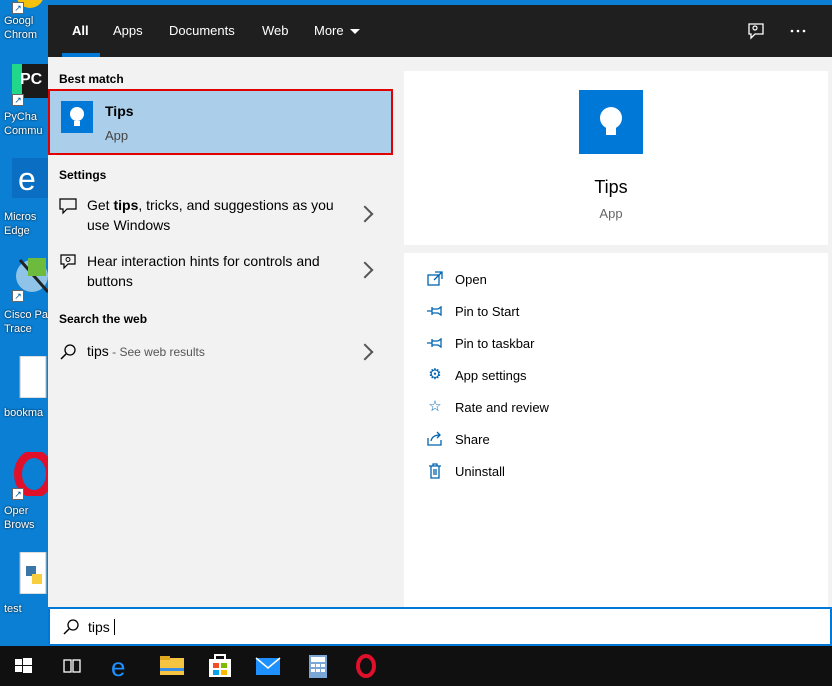 The width and height of the screenshot is (832, 686). I want to click on desktop-icon-packet-tracer: ↗ Cisco Pa Trace, so click(24, 302).